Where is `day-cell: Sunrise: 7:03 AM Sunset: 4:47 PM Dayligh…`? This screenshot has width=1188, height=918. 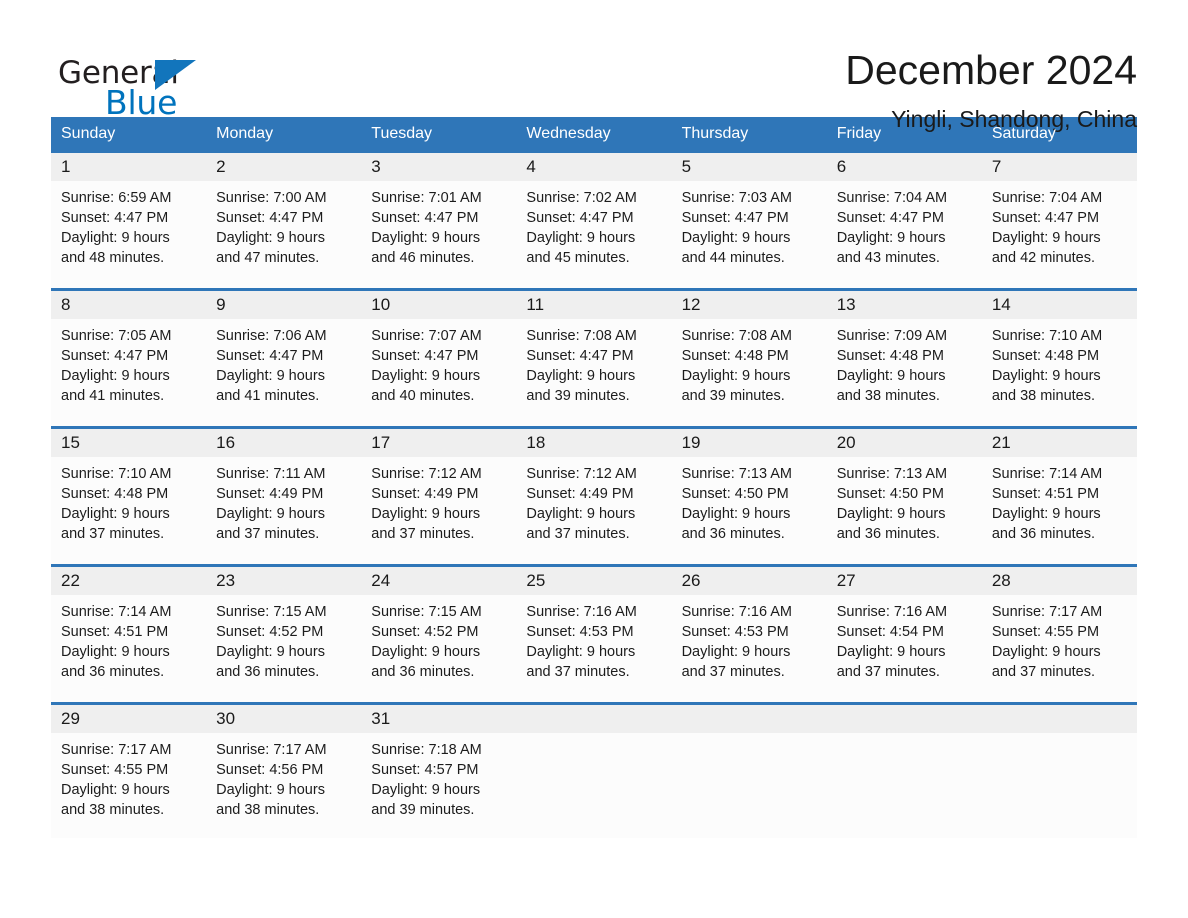 day-cell: Sunrise: 7:03 AM Sunset: 4:47 PM Dayligh… is located at coordinates (749, 234).